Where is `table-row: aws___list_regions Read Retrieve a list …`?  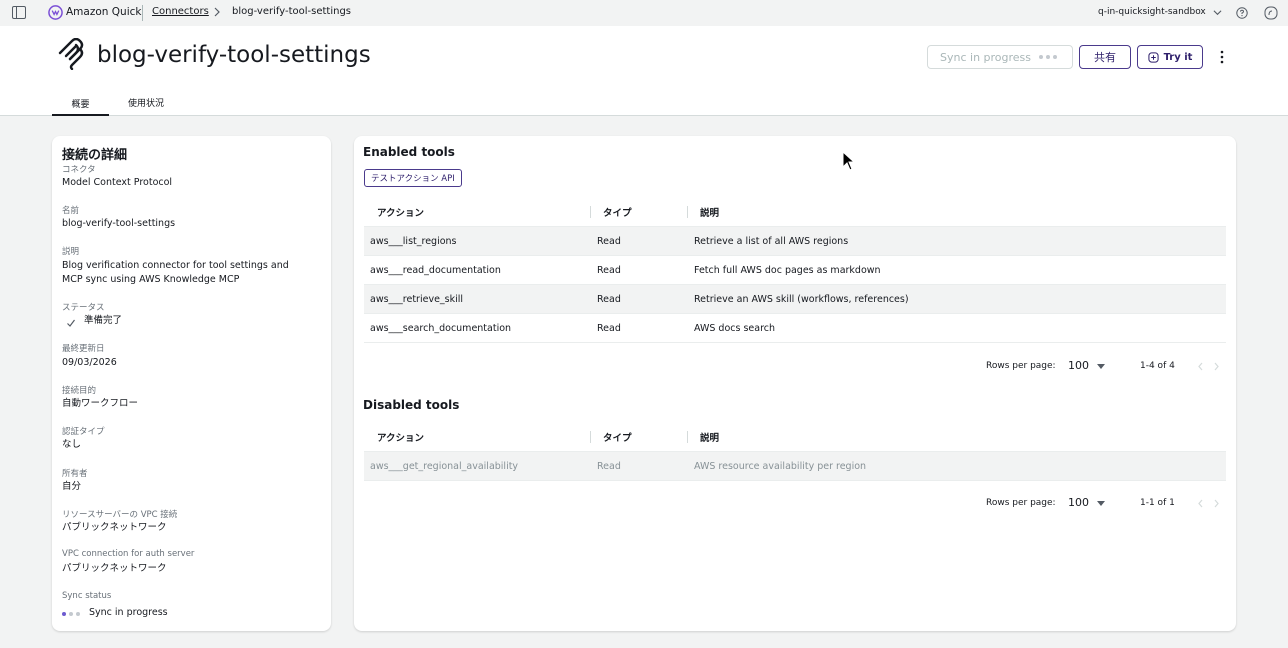
table-row: aws___list_regions Read Retrieve a list … is located at coordinates (795, 241).